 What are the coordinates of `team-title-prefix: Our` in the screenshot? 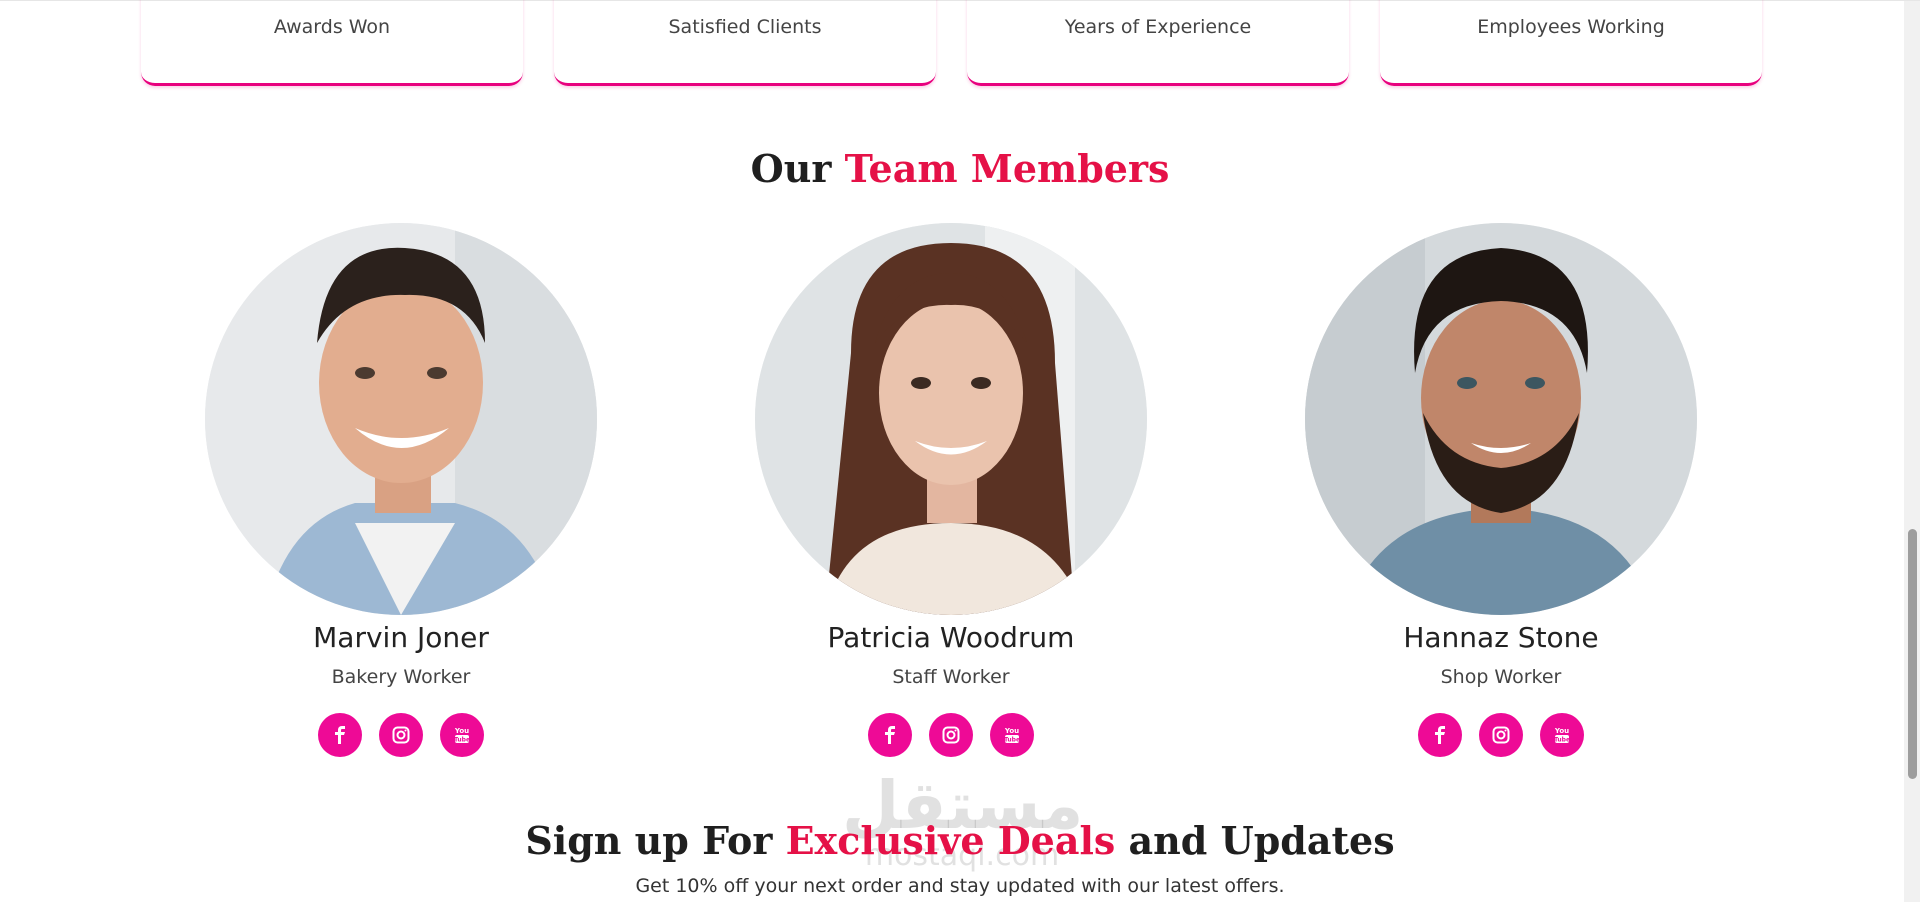 It's located at (791, 168).